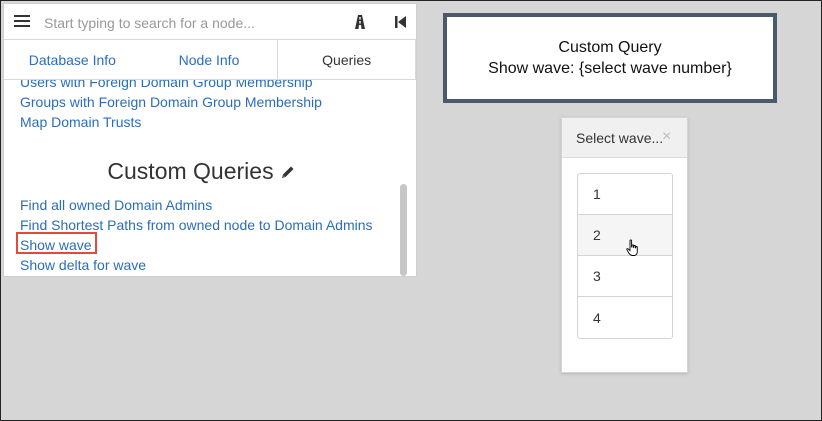  I want to click on pencil-icon, so click(288, 172).